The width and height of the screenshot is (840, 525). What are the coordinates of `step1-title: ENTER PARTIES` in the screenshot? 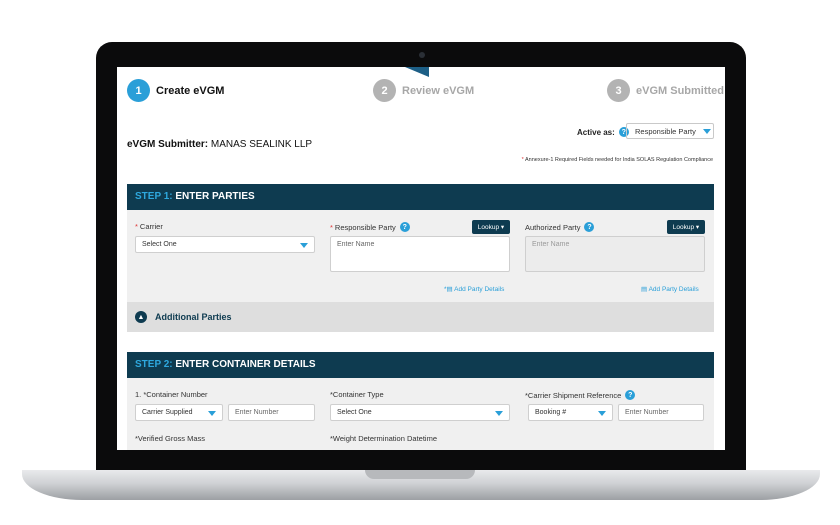 It's located at (215, 196).